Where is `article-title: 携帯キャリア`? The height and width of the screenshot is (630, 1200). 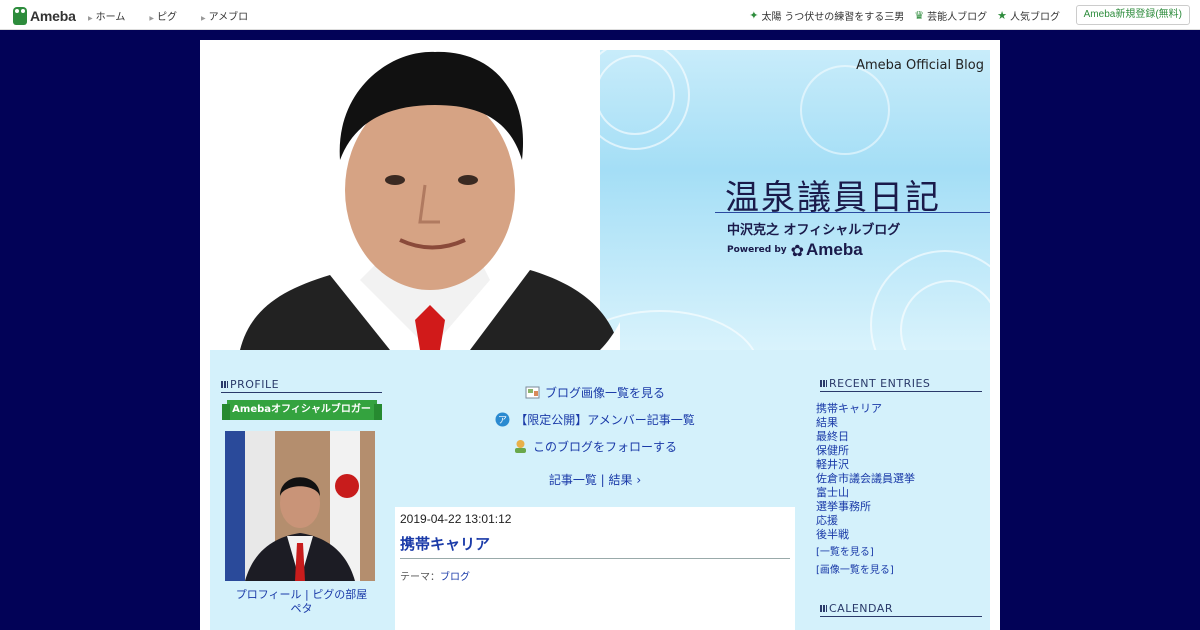
article-title: 携帯キャリア is located at coordinates (595, 546).